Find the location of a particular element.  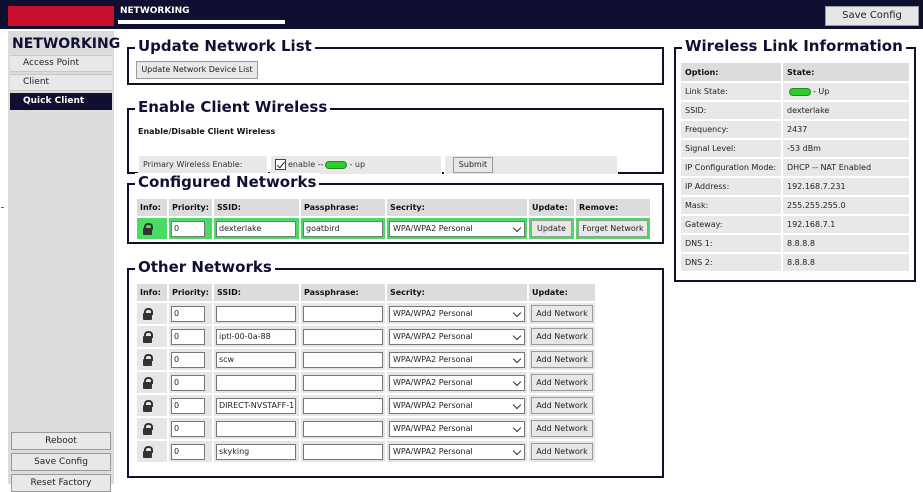

col-ssid: SSID: is located at coordinates (256, 292).